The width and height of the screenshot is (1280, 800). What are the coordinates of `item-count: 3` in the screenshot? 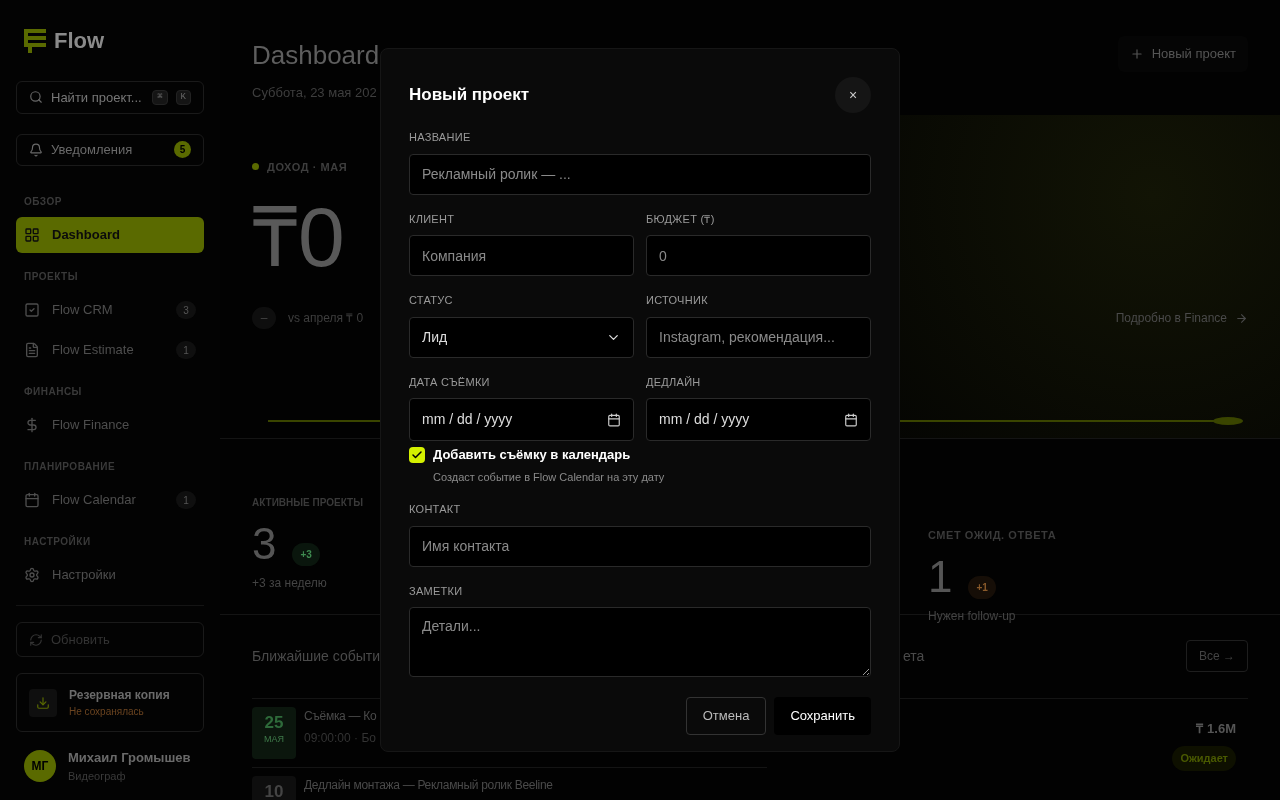 It's located at (186, 310).